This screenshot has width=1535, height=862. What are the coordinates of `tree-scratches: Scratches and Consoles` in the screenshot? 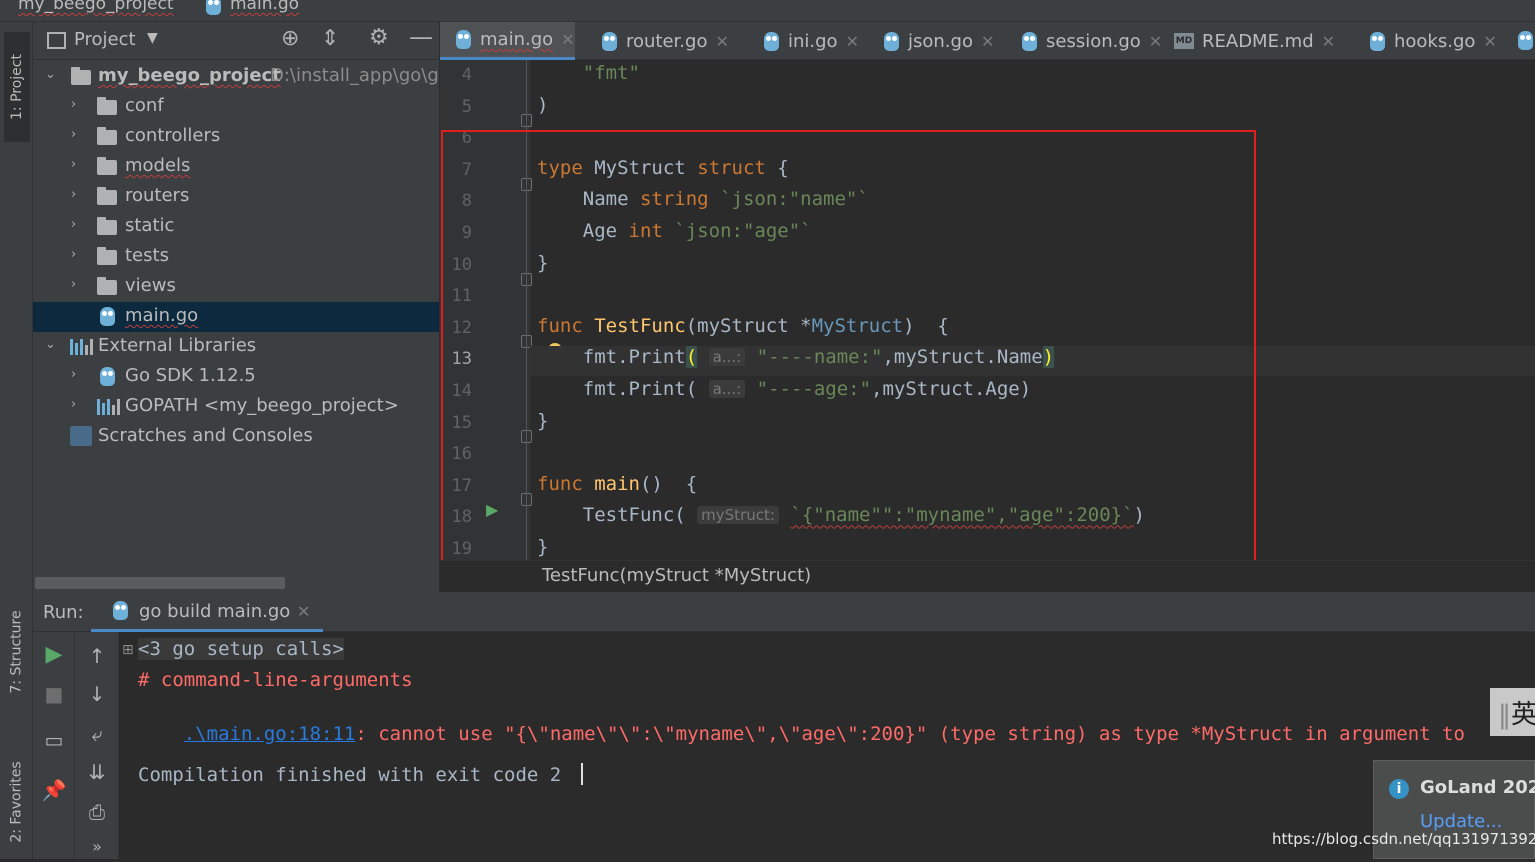 It's located at (236, 437).